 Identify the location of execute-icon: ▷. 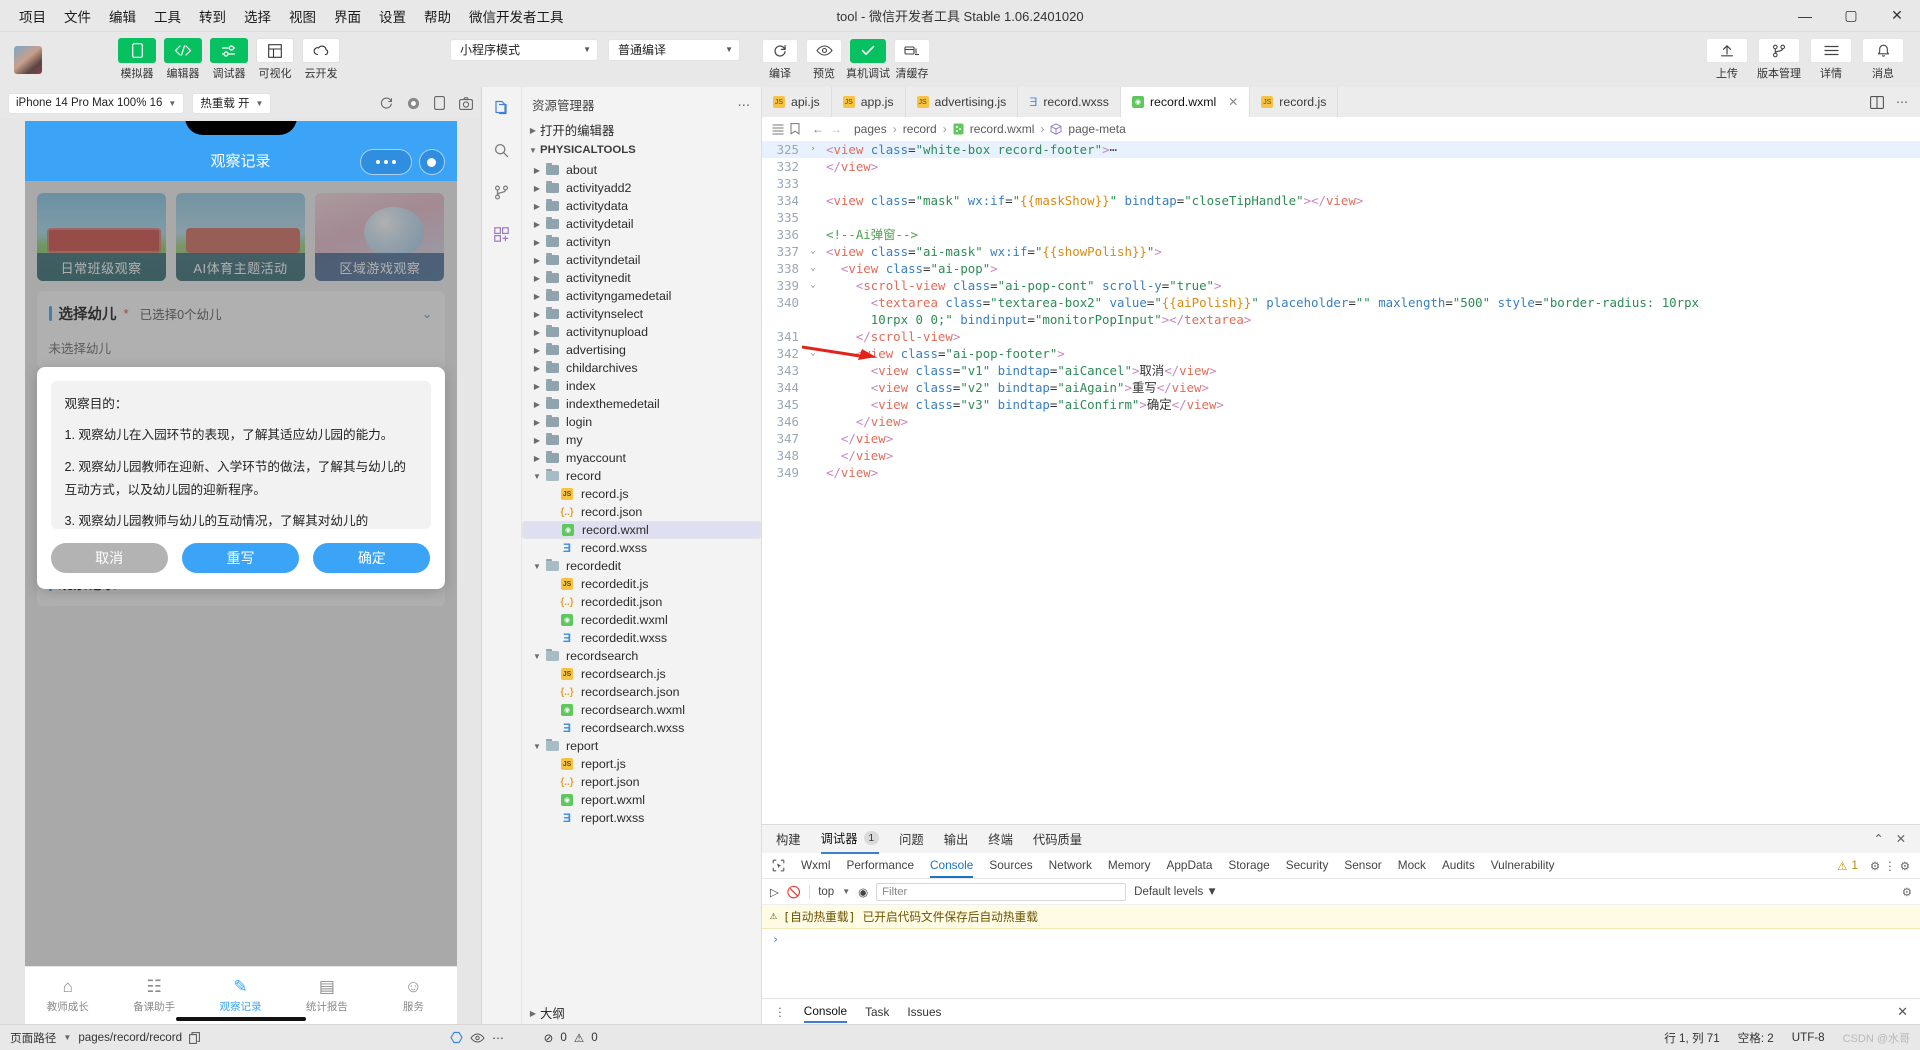
(774, 892).